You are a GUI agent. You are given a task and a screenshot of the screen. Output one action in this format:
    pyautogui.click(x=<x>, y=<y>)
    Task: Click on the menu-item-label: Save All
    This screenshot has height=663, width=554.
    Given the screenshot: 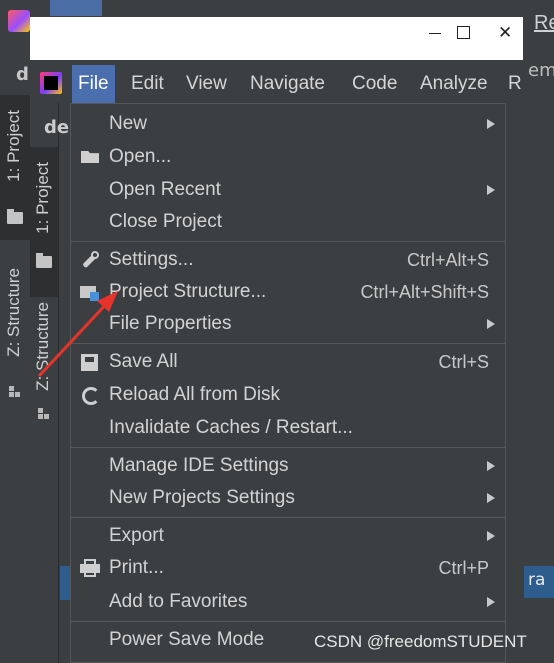 What is the action you would take?
    pyautogui.click(x=143, y=361)
    